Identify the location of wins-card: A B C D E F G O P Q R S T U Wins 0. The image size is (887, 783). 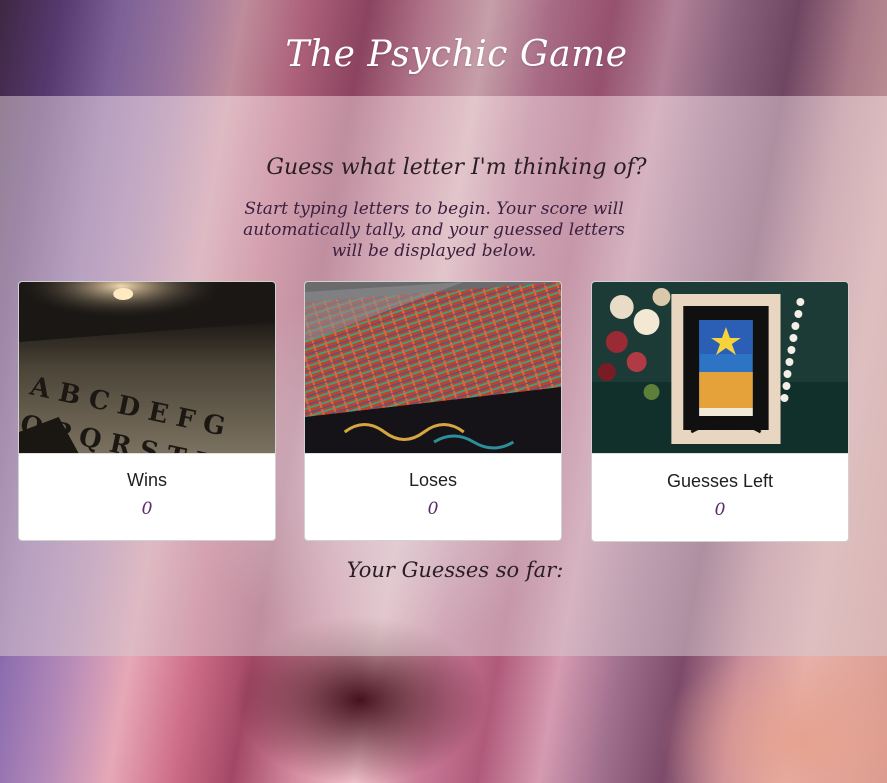
(147, 411).